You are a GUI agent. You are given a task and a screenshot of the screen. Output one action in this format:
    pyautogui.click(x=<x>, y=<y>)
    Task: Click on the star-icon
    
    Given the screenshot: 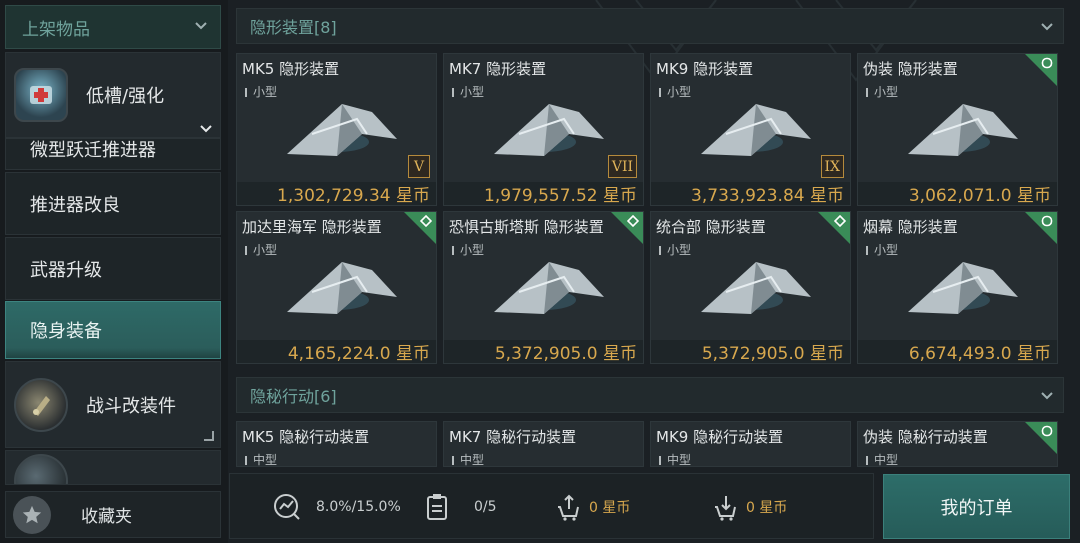 What is the action you would take?
    pyautogui.click(x=32, y=514)
    